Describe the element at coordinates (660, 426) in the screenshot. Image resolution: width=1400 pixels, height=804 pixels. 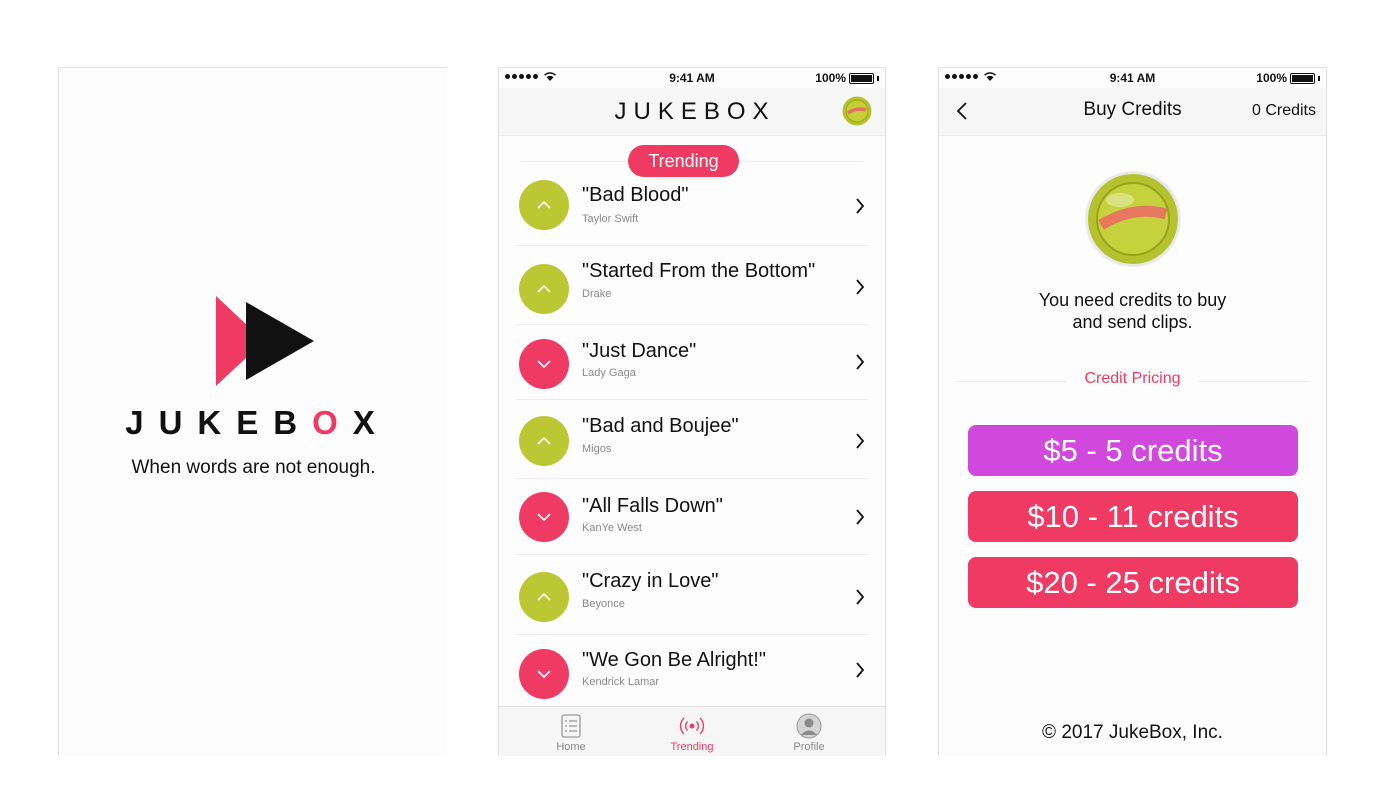
I see `song-title: "Bad and Boujee"` at that location.